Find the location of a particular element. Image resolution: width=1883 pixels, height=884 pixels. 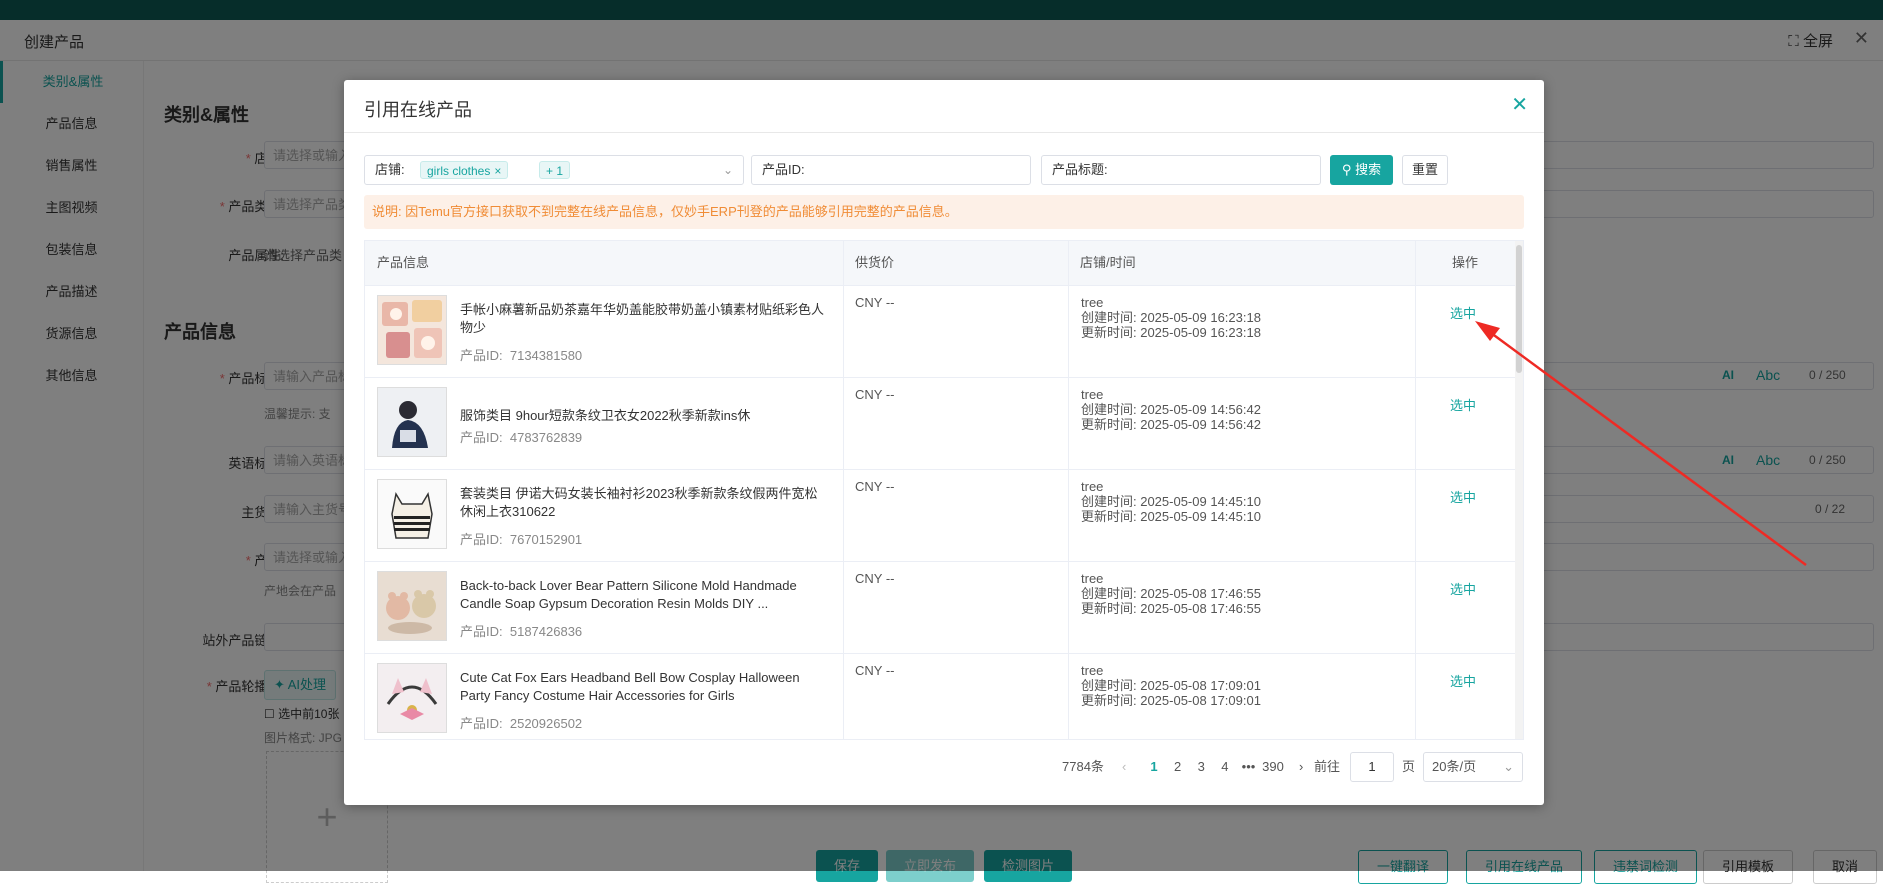

annotation-arrow is located at coordinates (1641, 444).